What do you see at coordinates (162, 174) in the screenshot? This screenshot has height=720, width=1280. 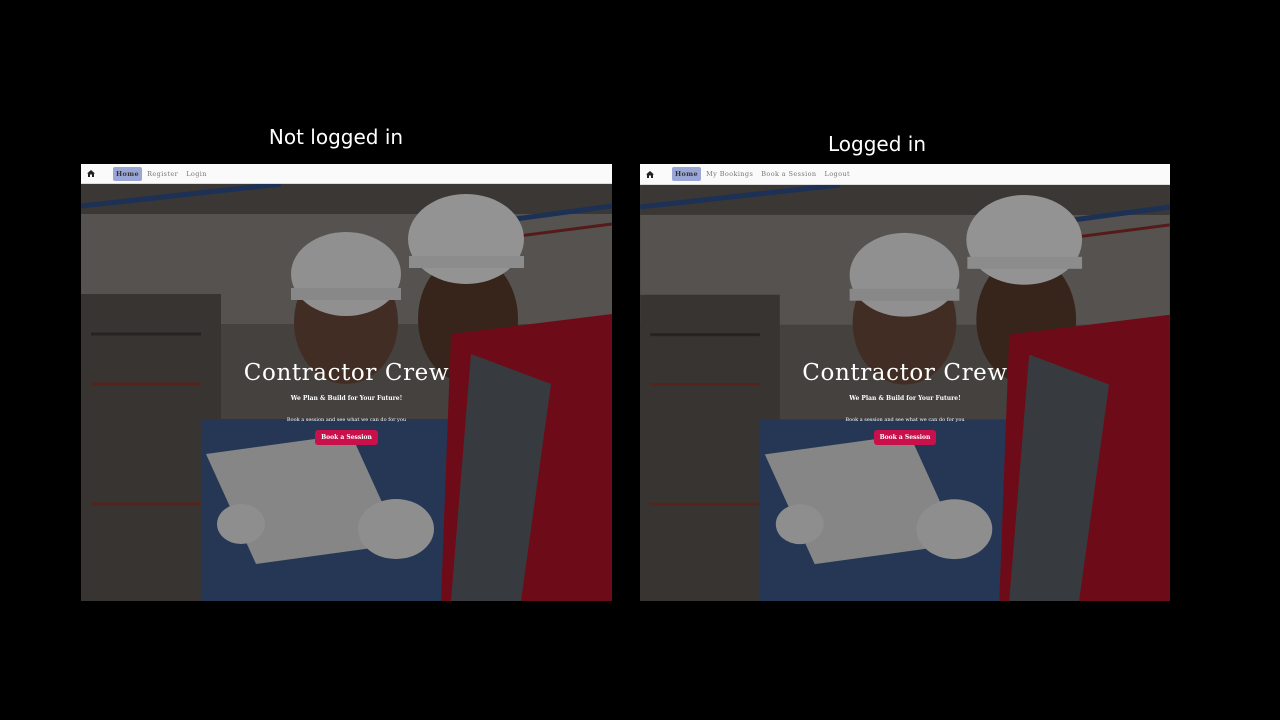 I see `nav-register: Register` at bounding box center [162, 174].